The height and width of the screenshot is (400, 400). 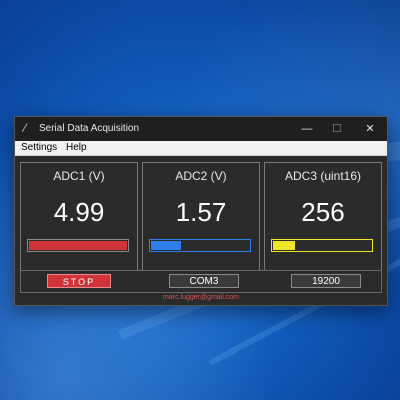 What do you see at coordinates (79, 212) in the screenshot?
I see `adc1-value: 4.99` at bounding box center [79, 212].